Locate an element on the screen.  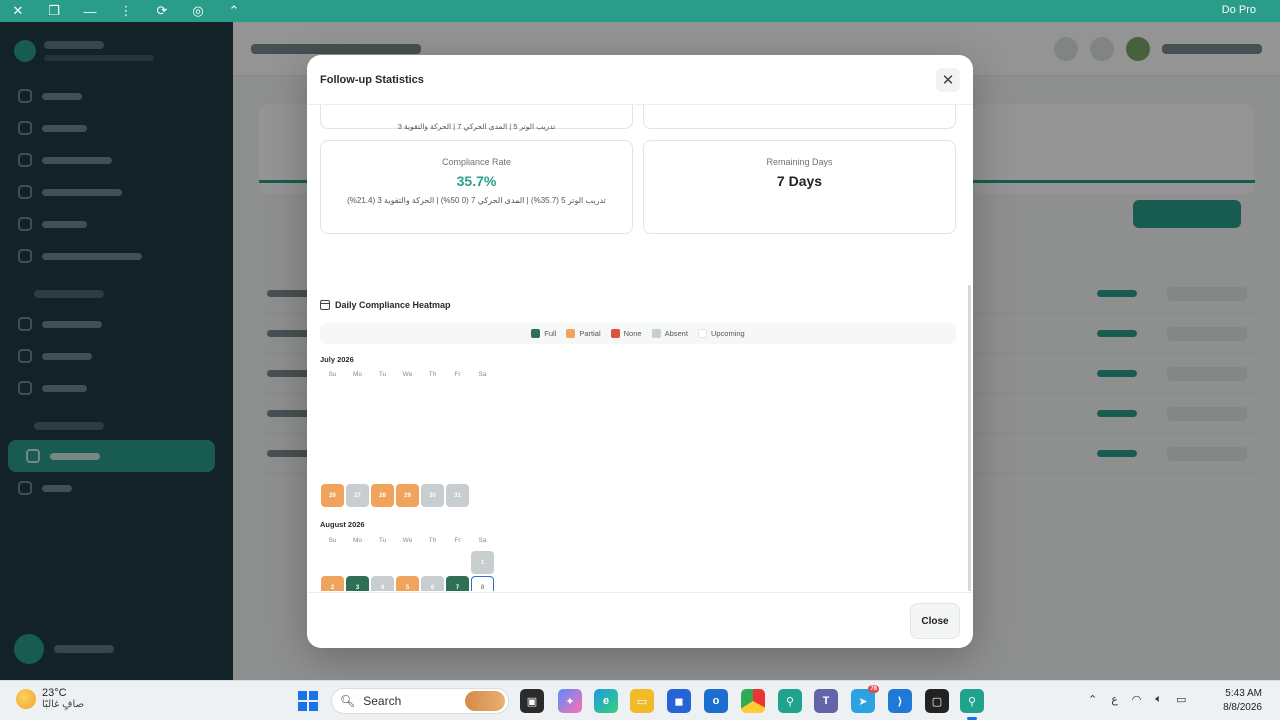
minimize-icon: — is located at coordinates (90, 11).